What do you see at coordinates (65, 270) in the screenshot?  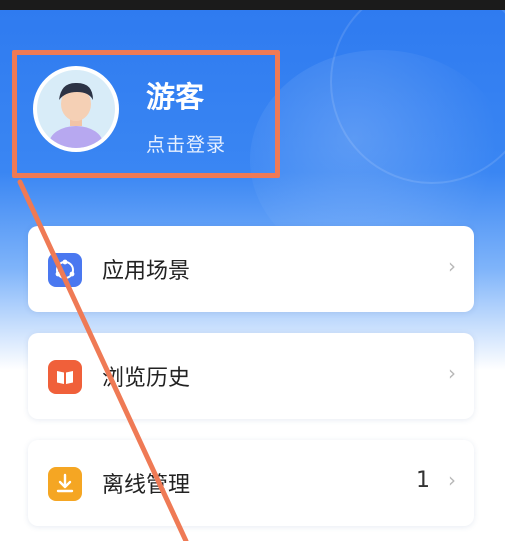 I see `scene-icon` at bounding box center [65, 270].